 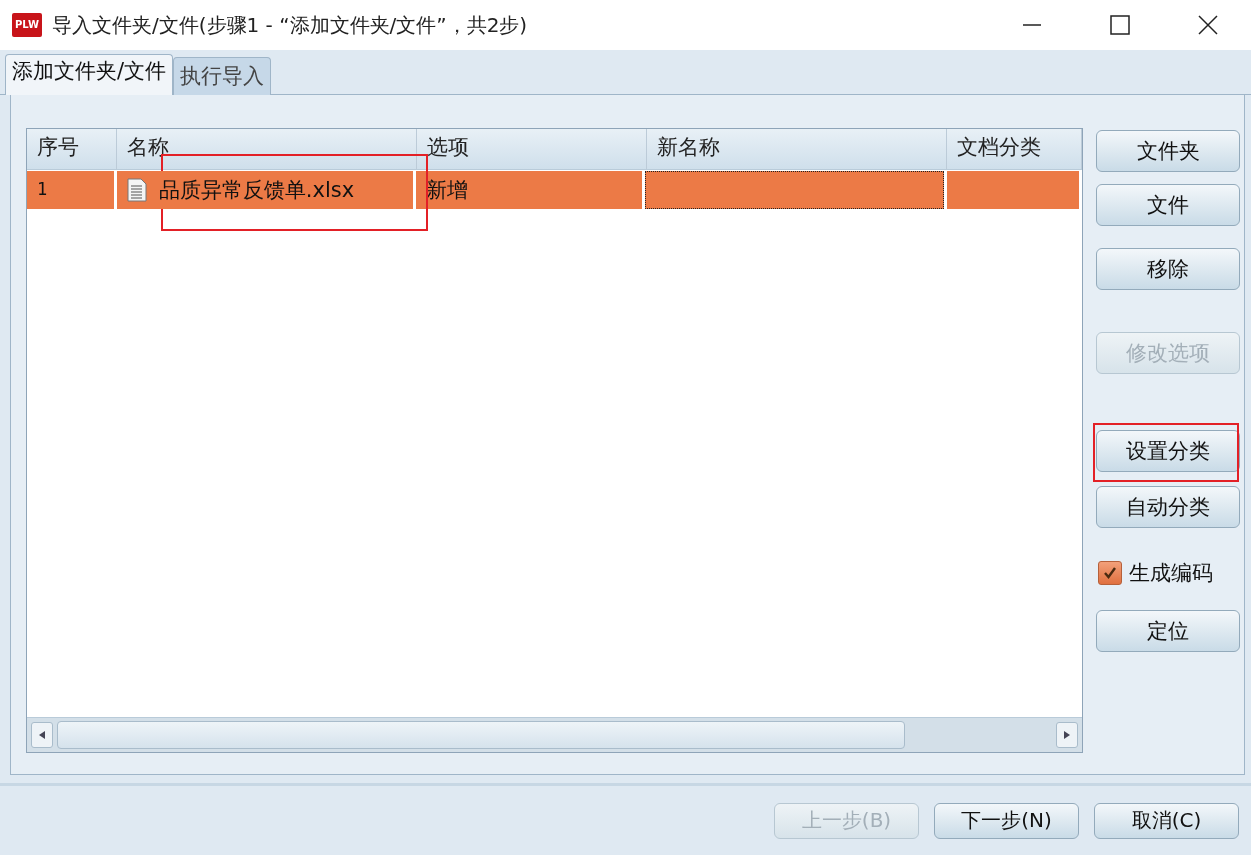 What do you see at coordinates (27, 25) in the screenshot?
I see `app-logo-icon: PLW` at bounding box center [27, 25].